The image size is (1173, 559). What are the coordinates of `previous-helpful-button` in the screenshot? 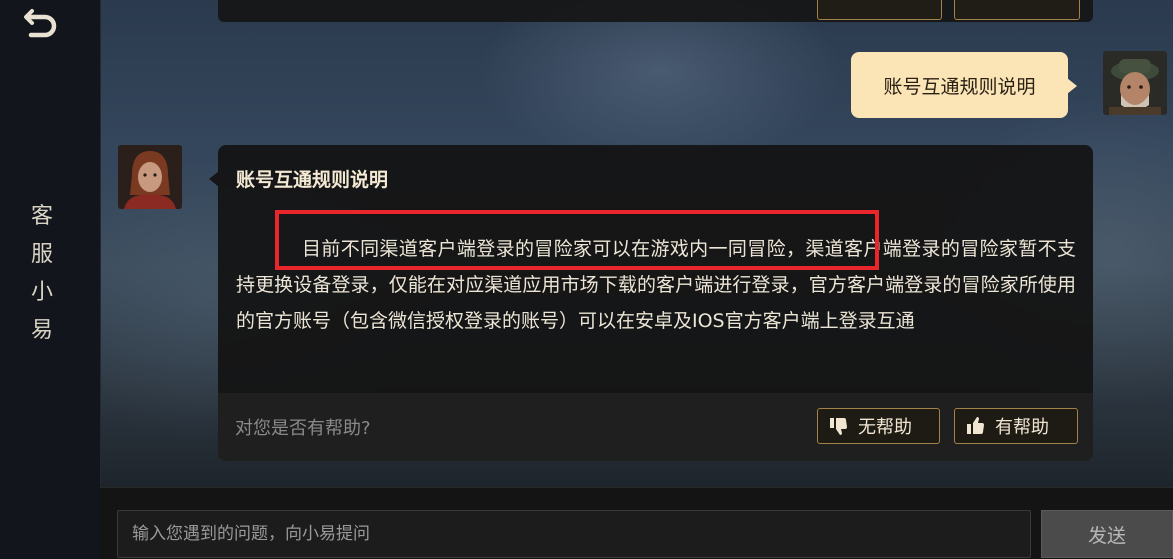 It's located at (1017, 10).